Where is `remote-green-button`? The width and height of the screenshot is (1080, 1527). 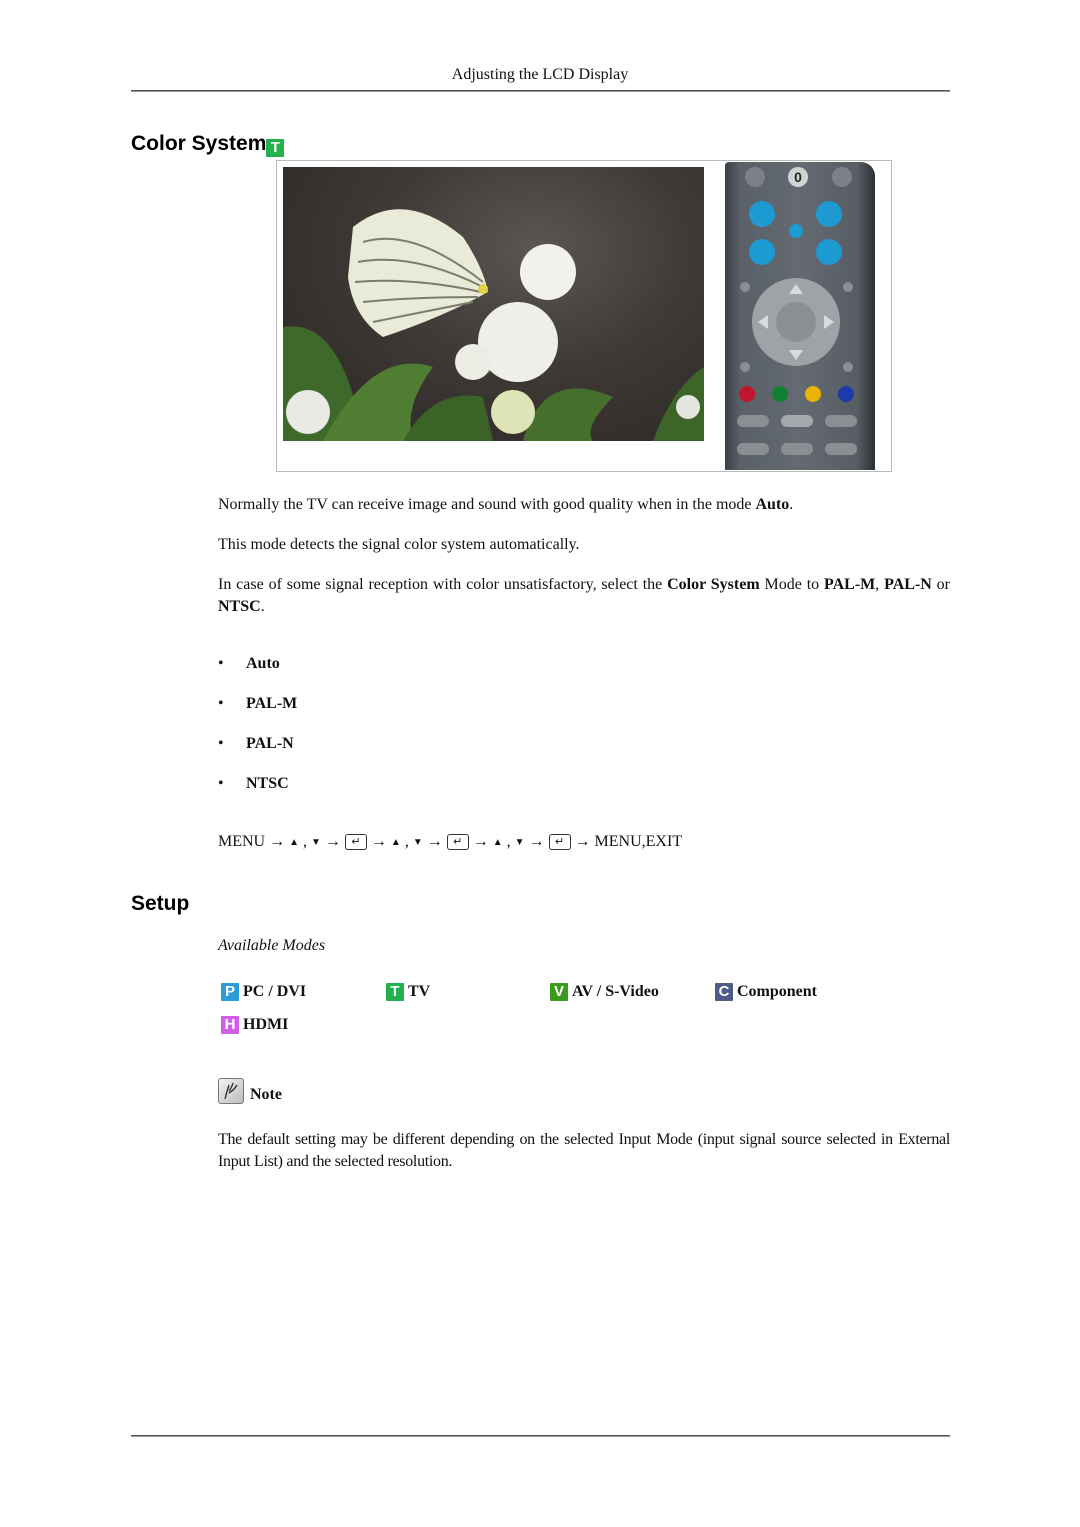
remote-green-button is located at coordinates (780, 394).